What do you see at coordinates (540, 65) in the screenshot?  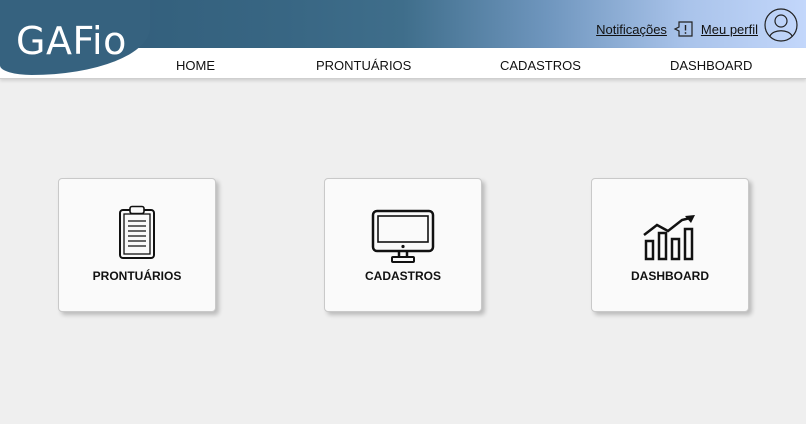 I see `nav-cadastros: CADASTROS` at bounding box center [540, 65].